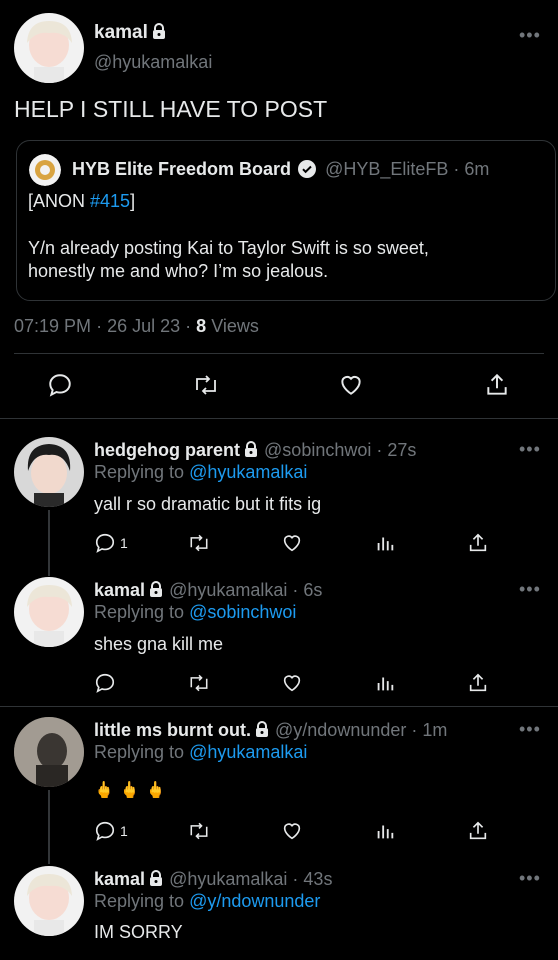  Describe the element at coordinates (242, 612) in the screenshot. I see `mention-link: @sobinchwoi` at that location.